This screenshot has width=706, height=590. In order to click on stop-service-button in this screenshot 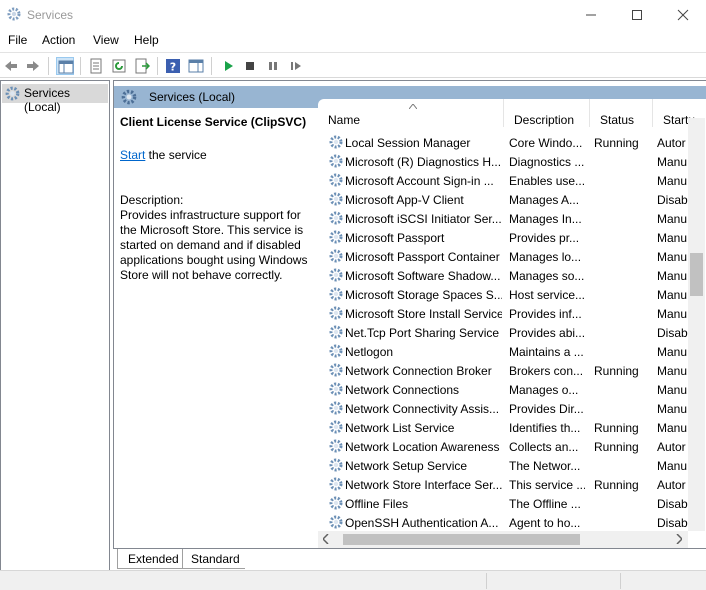, I will do `click(250, 66)`.